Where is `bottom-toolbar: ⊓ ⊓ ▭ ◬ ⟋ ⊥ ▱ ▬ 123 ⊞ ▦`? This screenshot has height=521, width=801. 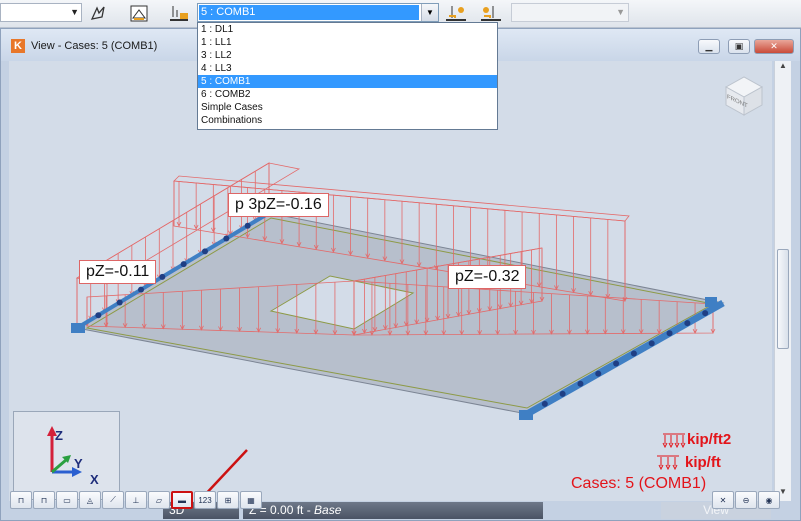
bottom-toolbar: ⊓ ⊓ ▭ ◬ ⟋ ⊥ ▱ ▬ 123 ⊞ ▦ is located at coordinates (136, 501).